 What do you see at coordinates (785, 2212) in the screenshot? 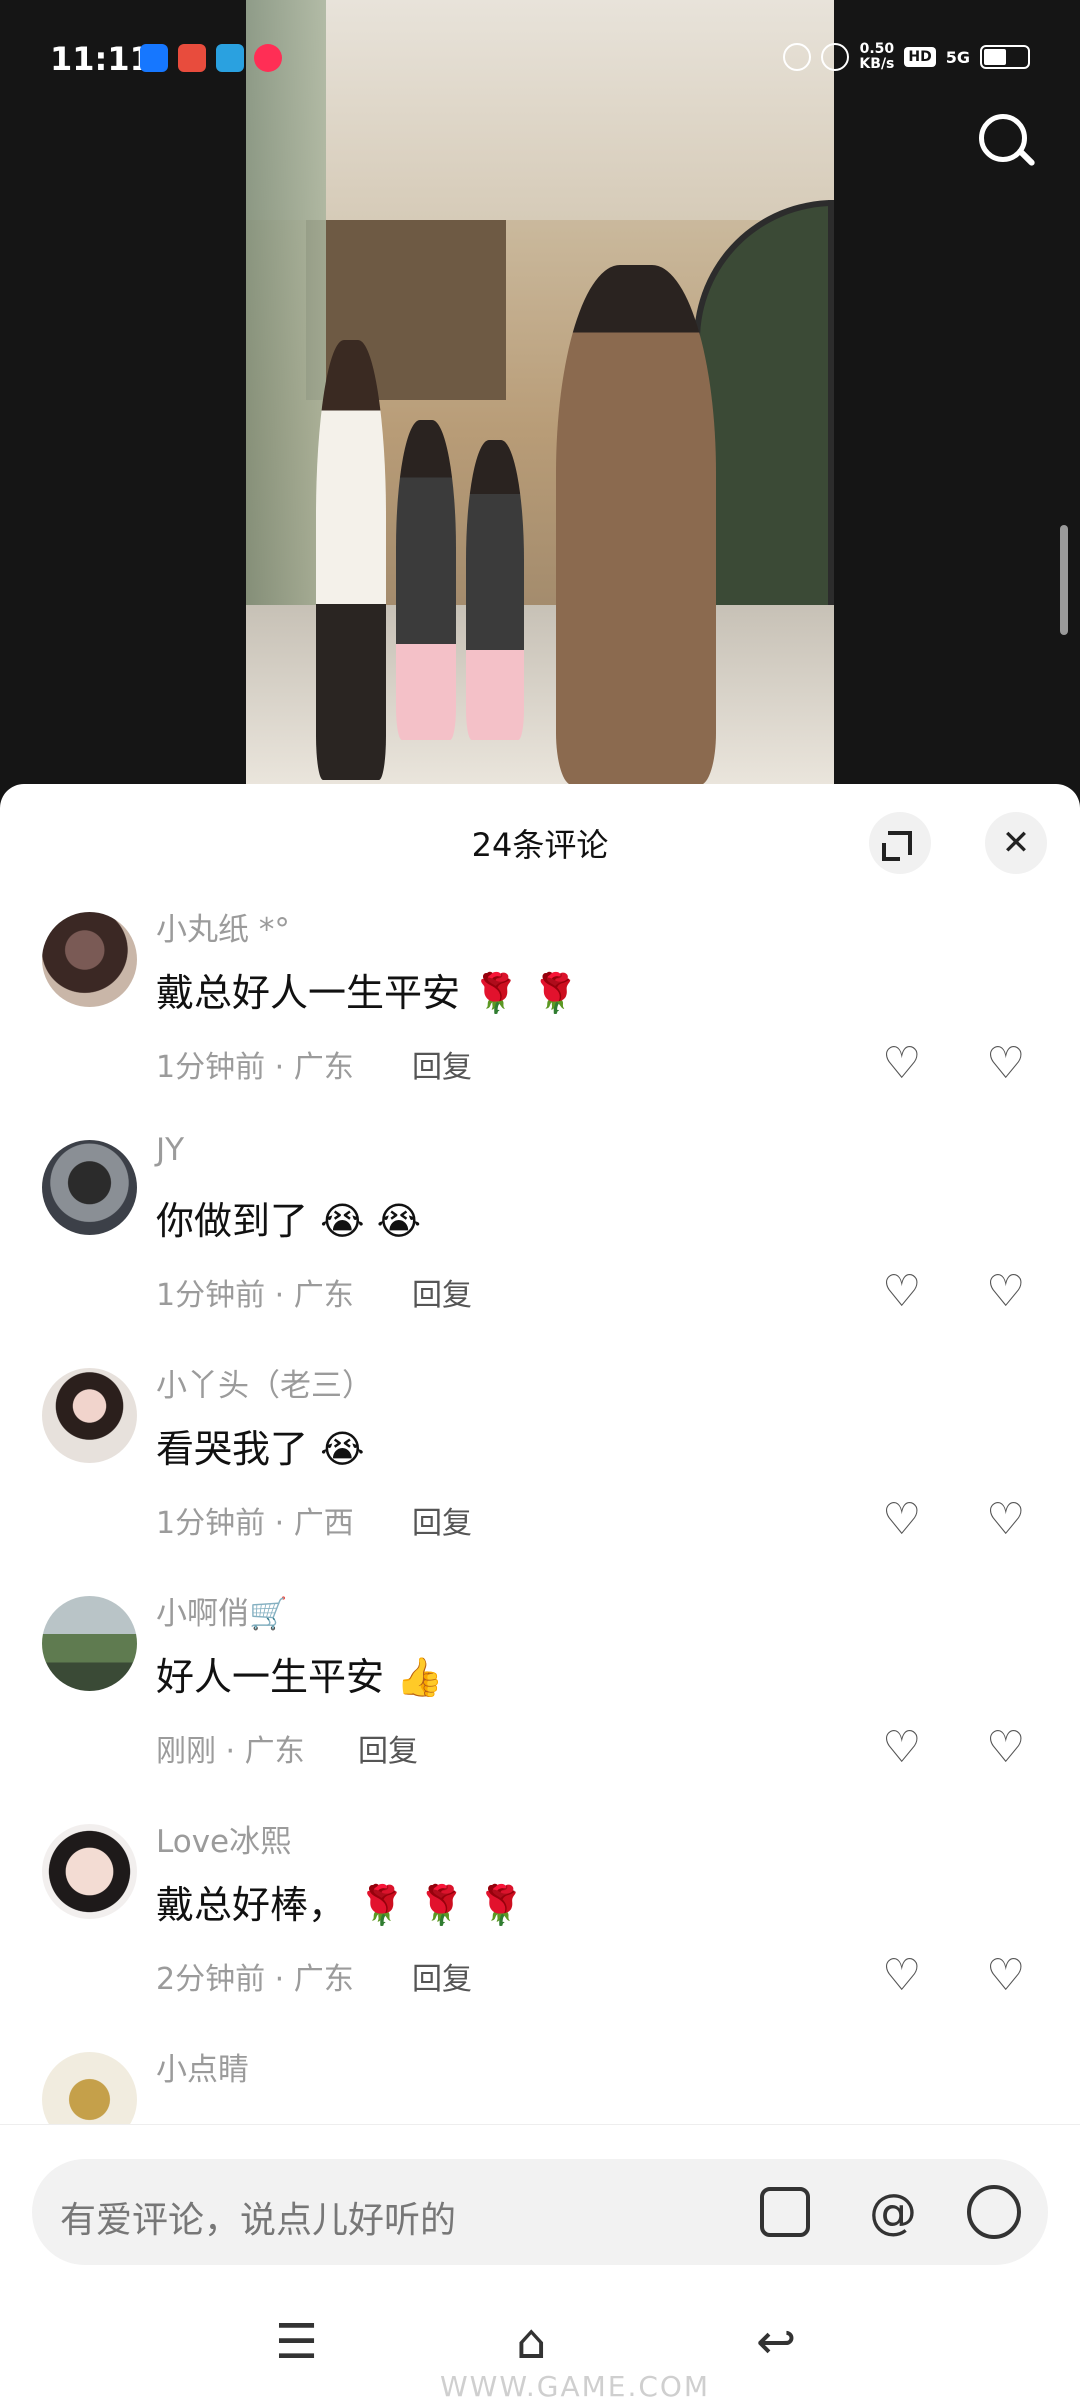
I see `image-icon` at bounding box center [785, 2212].